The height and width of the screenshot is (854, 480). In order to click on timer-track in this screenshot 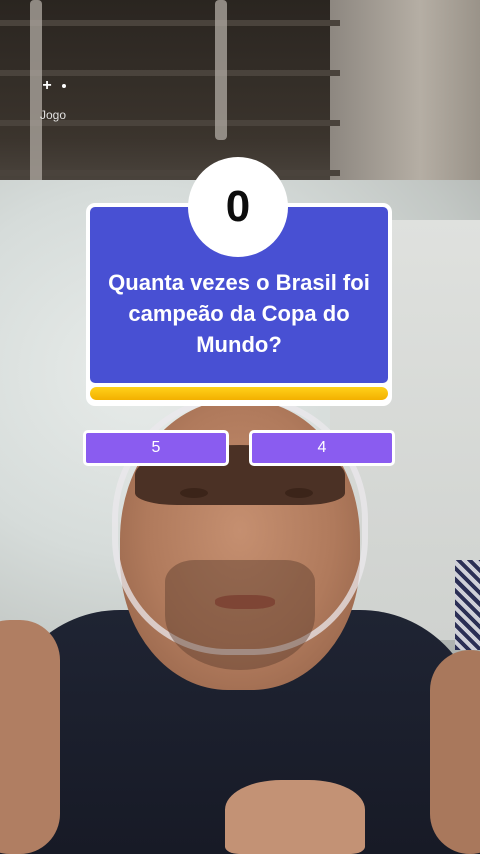, I will do `click(239, 393)`.